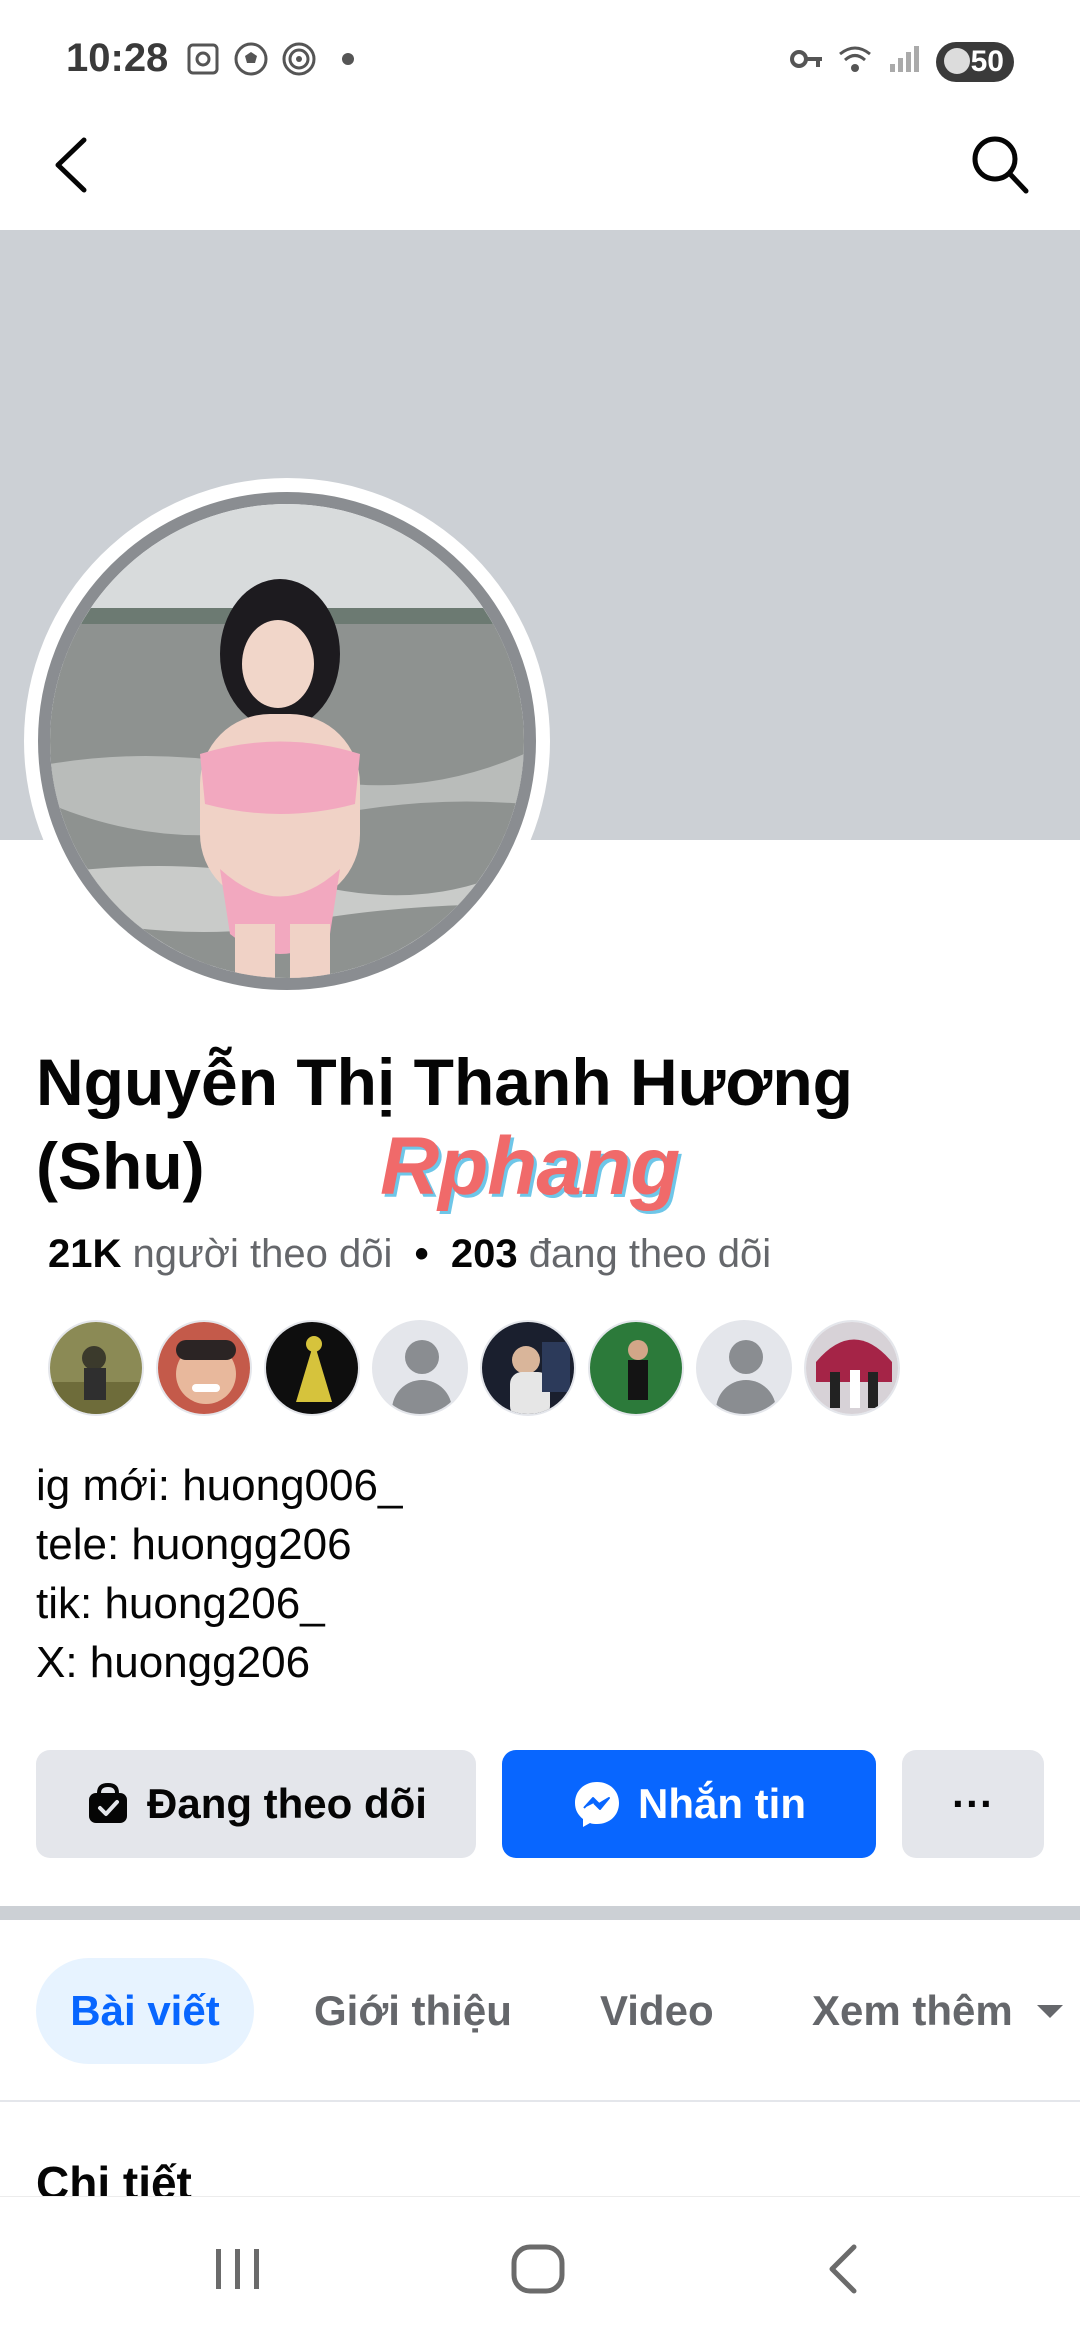 The width and height of the screenshot is (1080, 2341). What do you see at coordinates (540, 1913) in the screenshot?
I see `section-divider` at bounding box center [540, 1913].